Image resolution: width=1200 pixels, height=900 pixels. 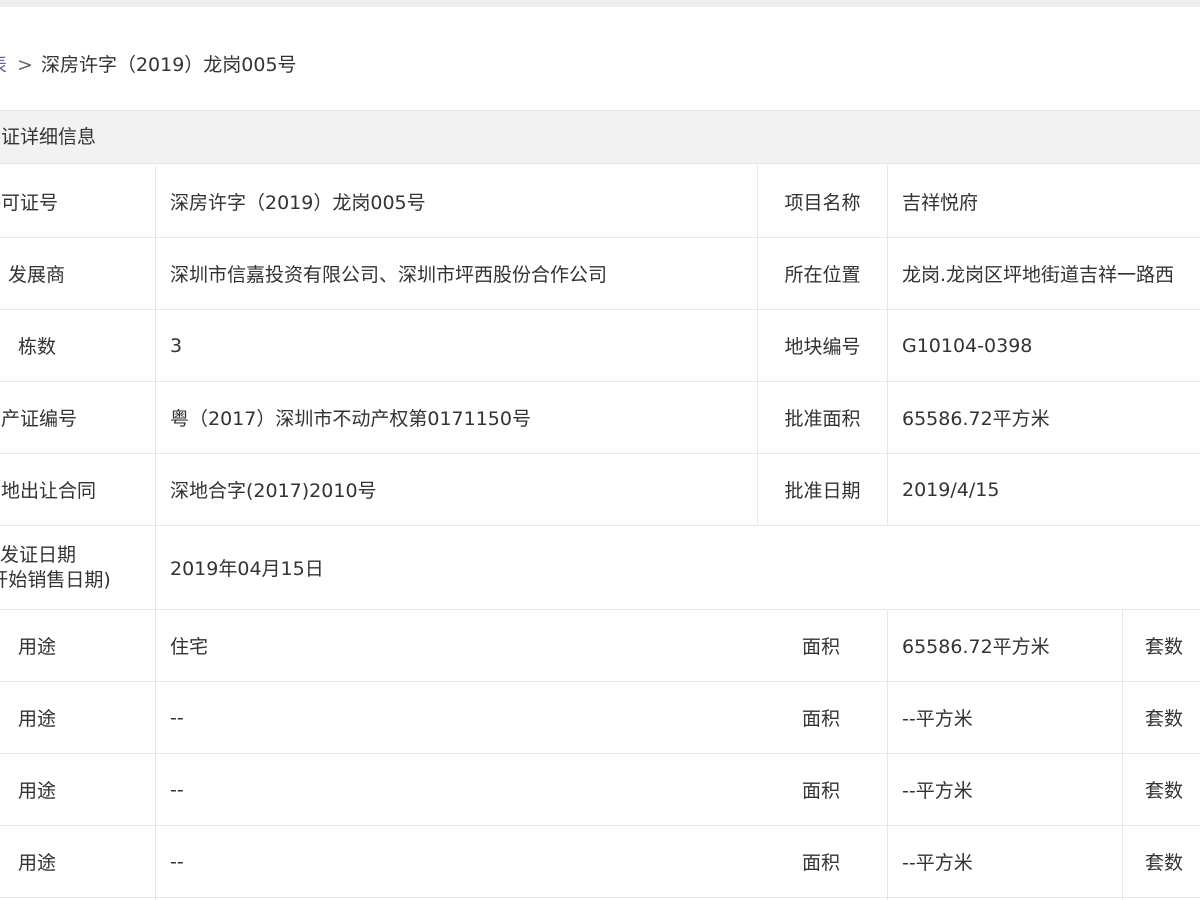 I want to click on label-building-count: 栋数, so click(x=37, y=347).